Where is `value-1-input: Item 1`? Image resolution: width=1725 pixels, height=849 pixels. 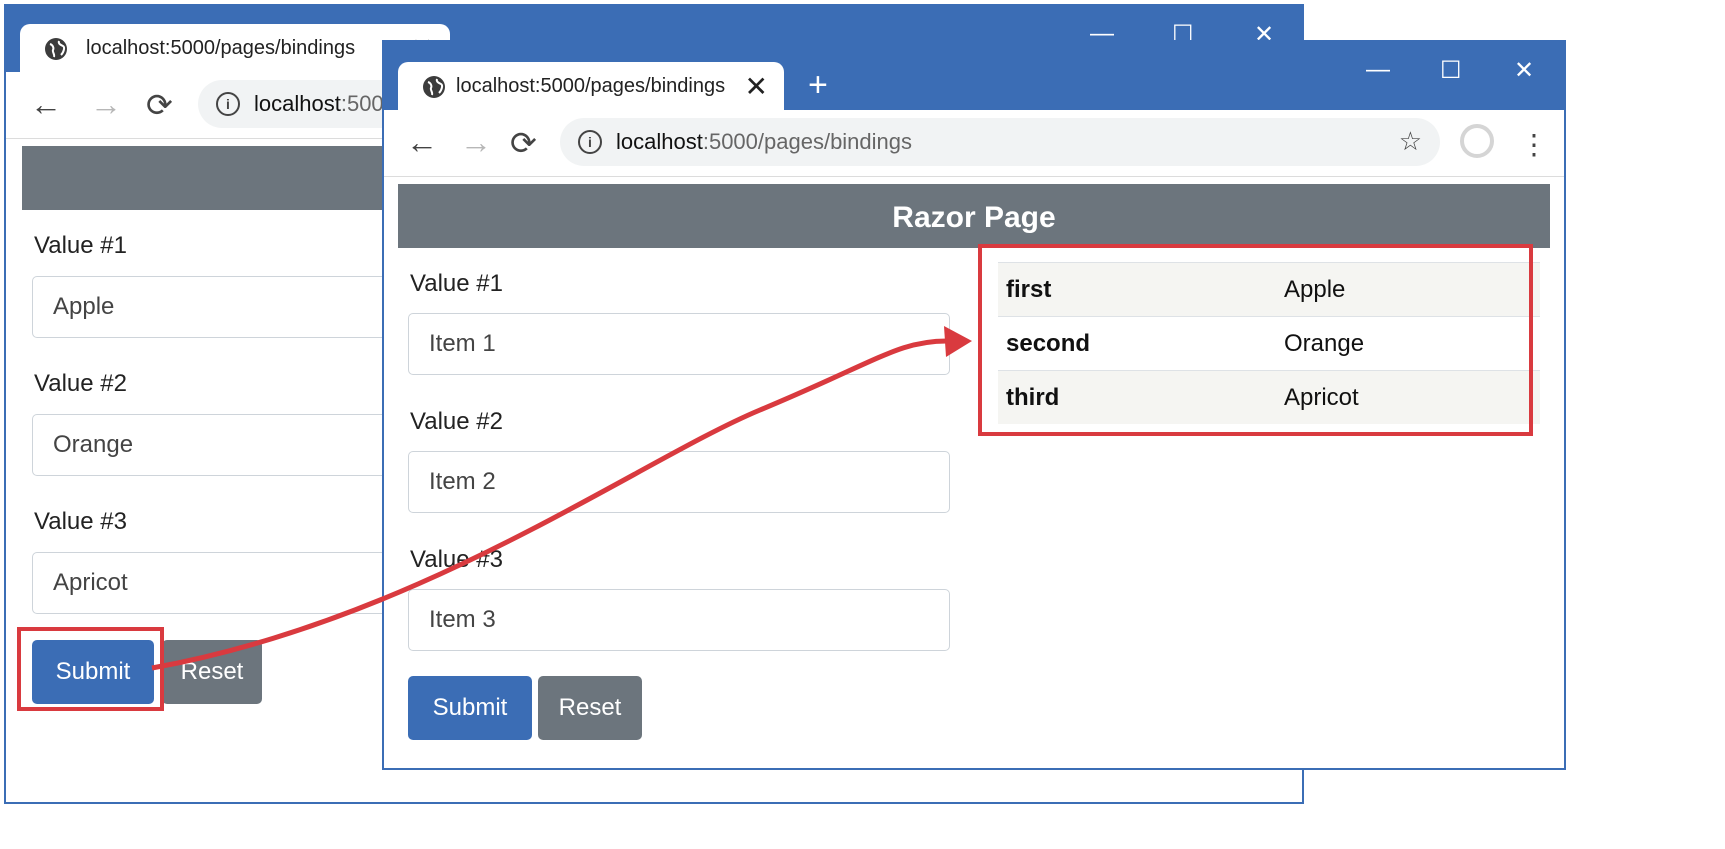
value-1-input: Item 1 is located at coordinates (679, 344).